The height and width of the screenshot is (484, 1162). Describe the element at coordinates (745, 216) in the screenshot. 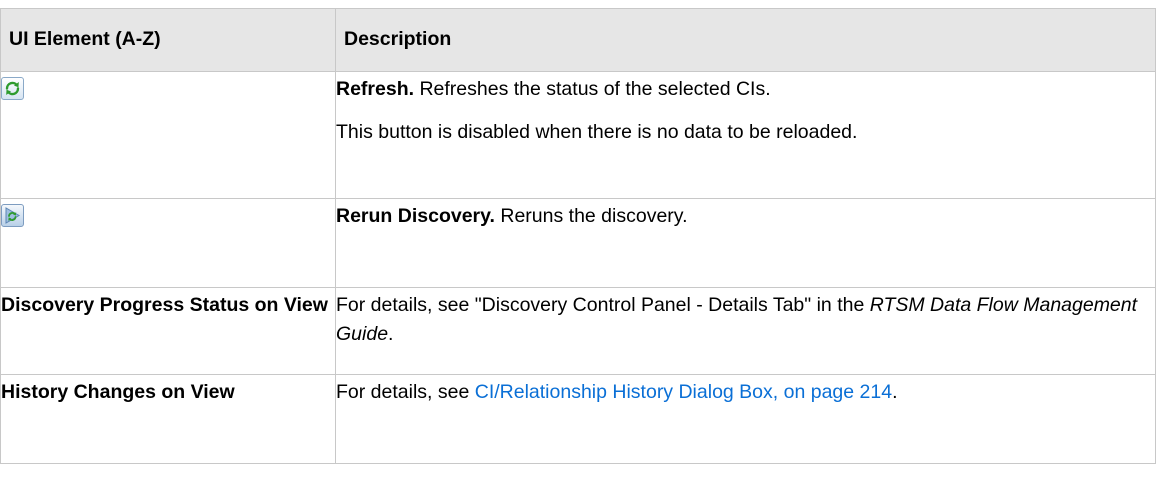

I see `description-paragraph: Rerun Discovery. Reruns the discovery.` at that location.